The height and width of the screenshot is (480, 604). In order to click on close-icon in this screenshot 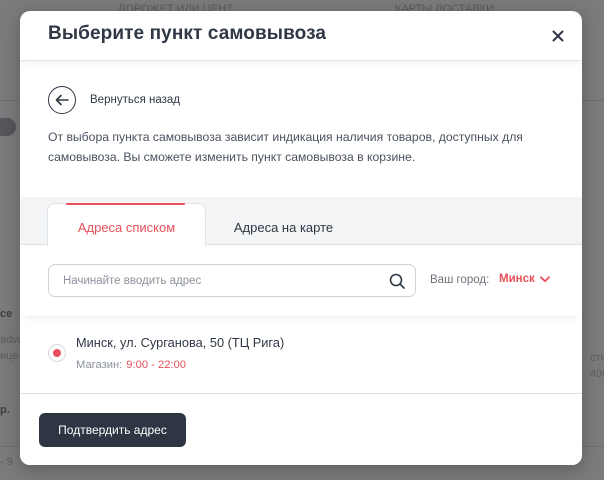, I will do `click(558, 36)`.